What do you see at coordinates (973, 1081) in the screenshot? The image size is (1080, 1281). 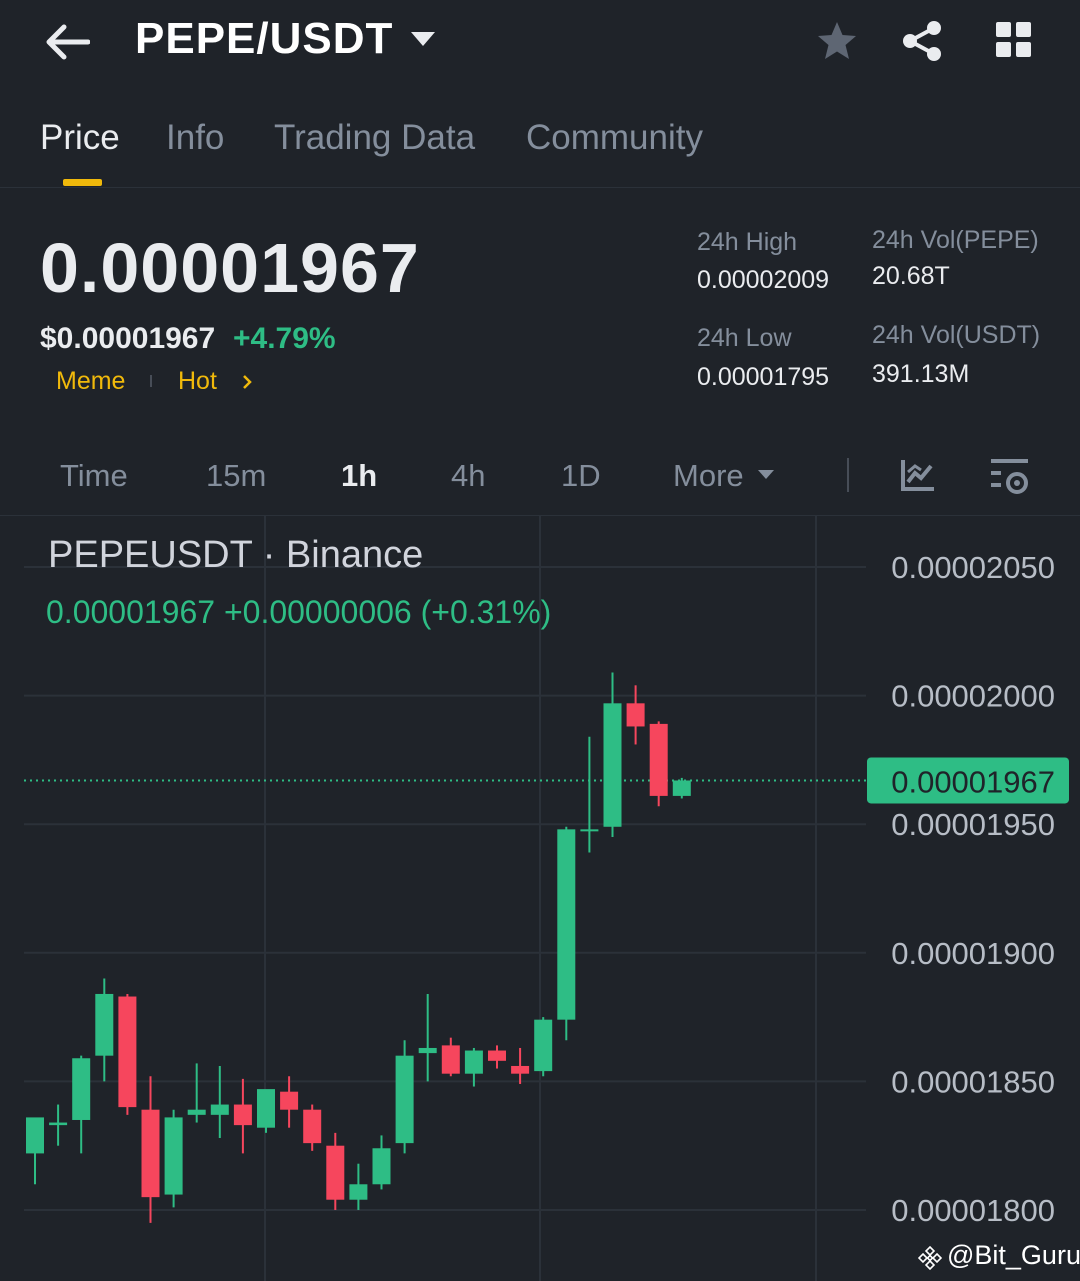 I see `y-axis-tick-label: 0.00001850` at bounding box center [973, 1081].